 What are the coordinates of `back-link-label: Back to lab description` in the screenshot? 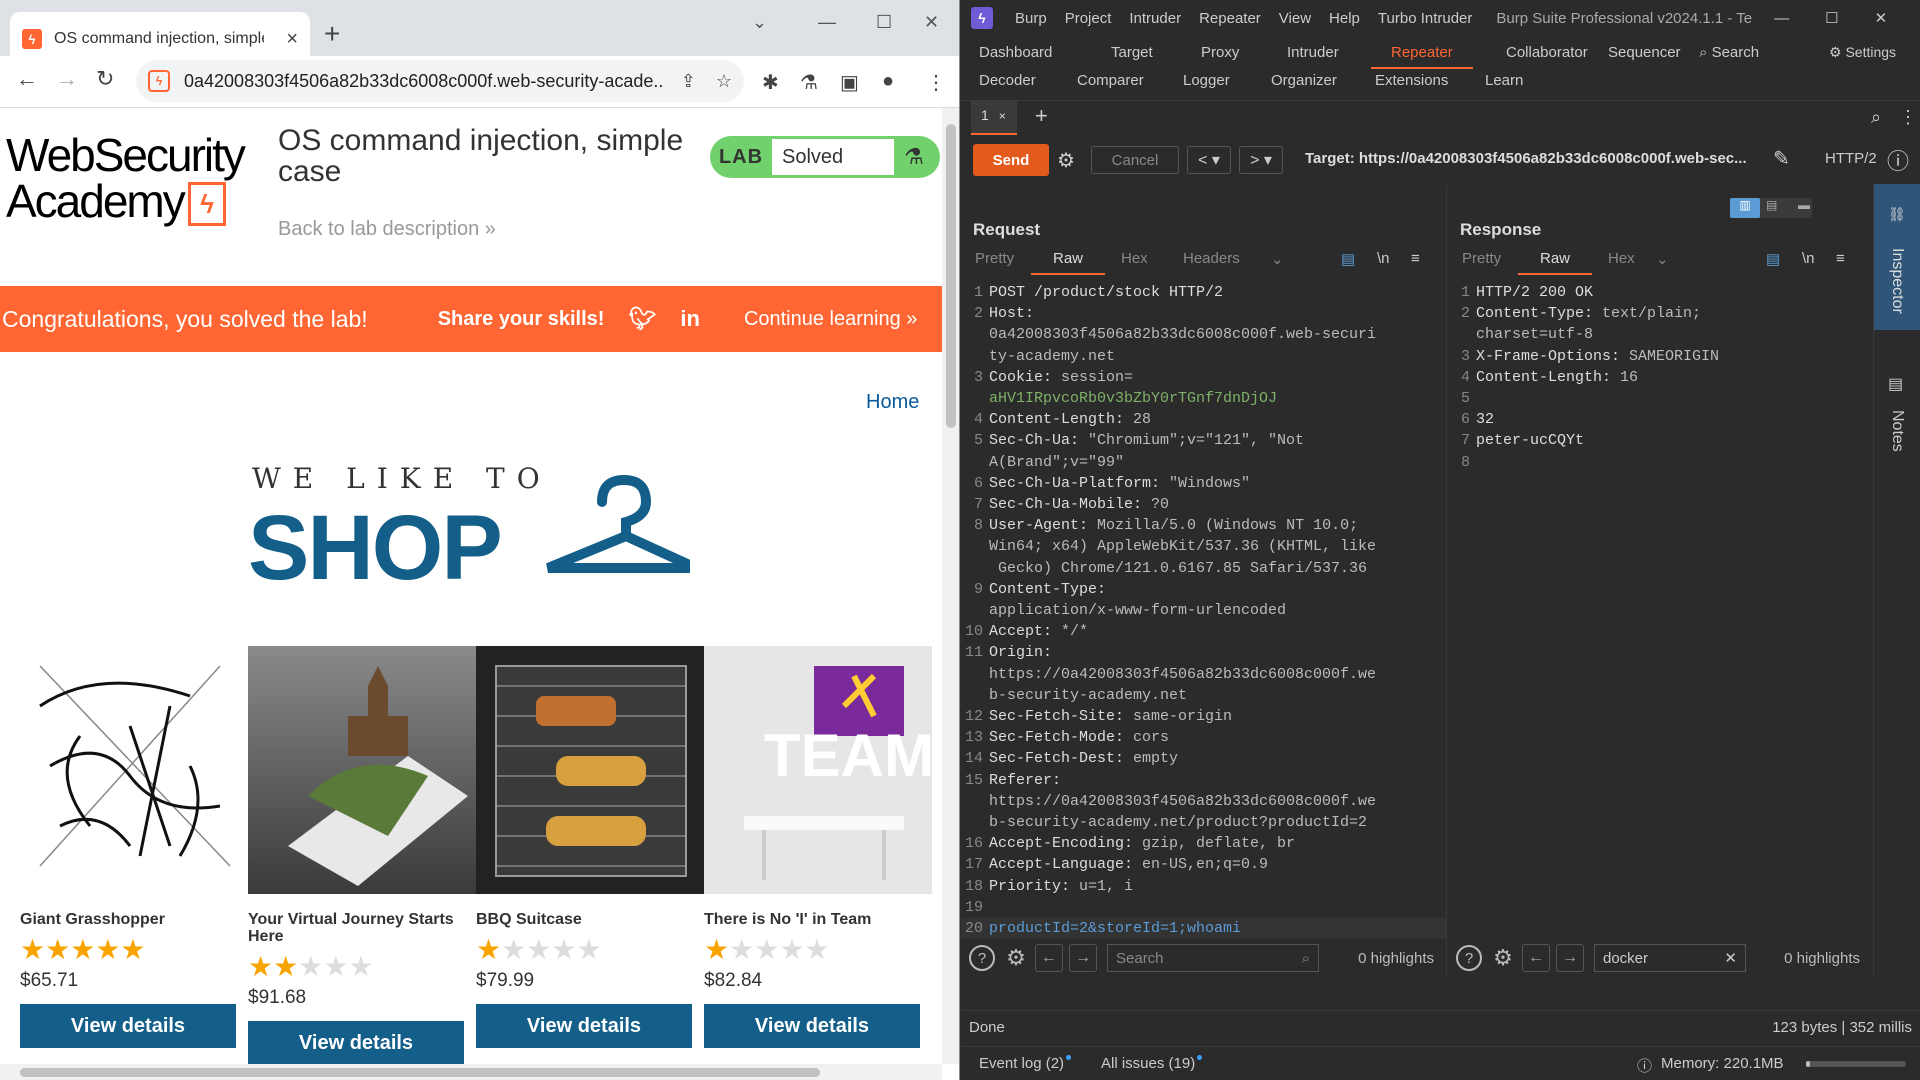 It's located at (378, 229).